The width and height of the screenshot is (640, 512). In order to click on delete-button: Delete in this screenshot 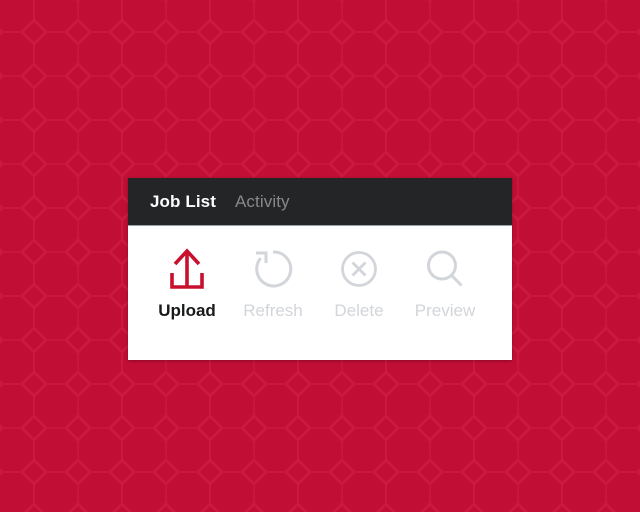, I will do `click(359, 281)`.